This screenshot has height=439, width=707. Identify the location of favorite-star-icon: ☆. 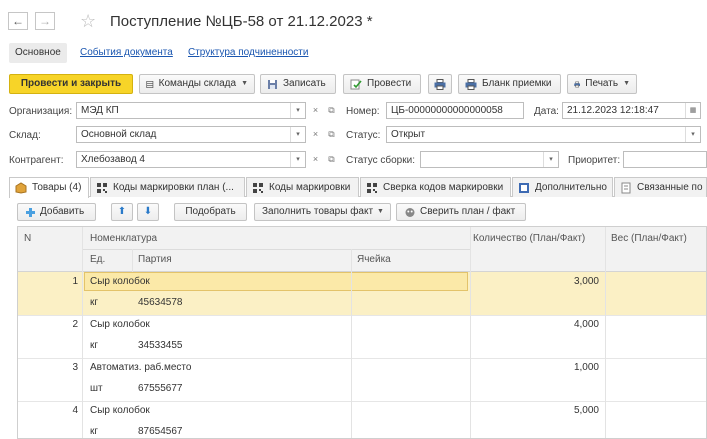
(88, 21).